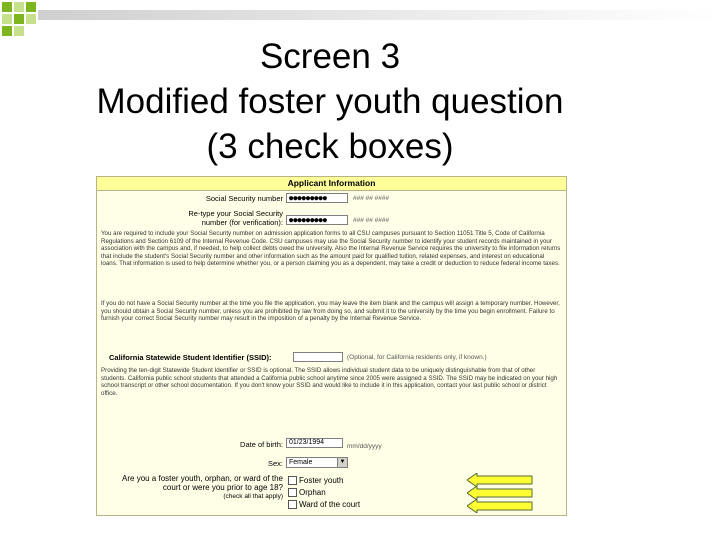  I want to click on title-line: Screen 3, so click(330, 56).